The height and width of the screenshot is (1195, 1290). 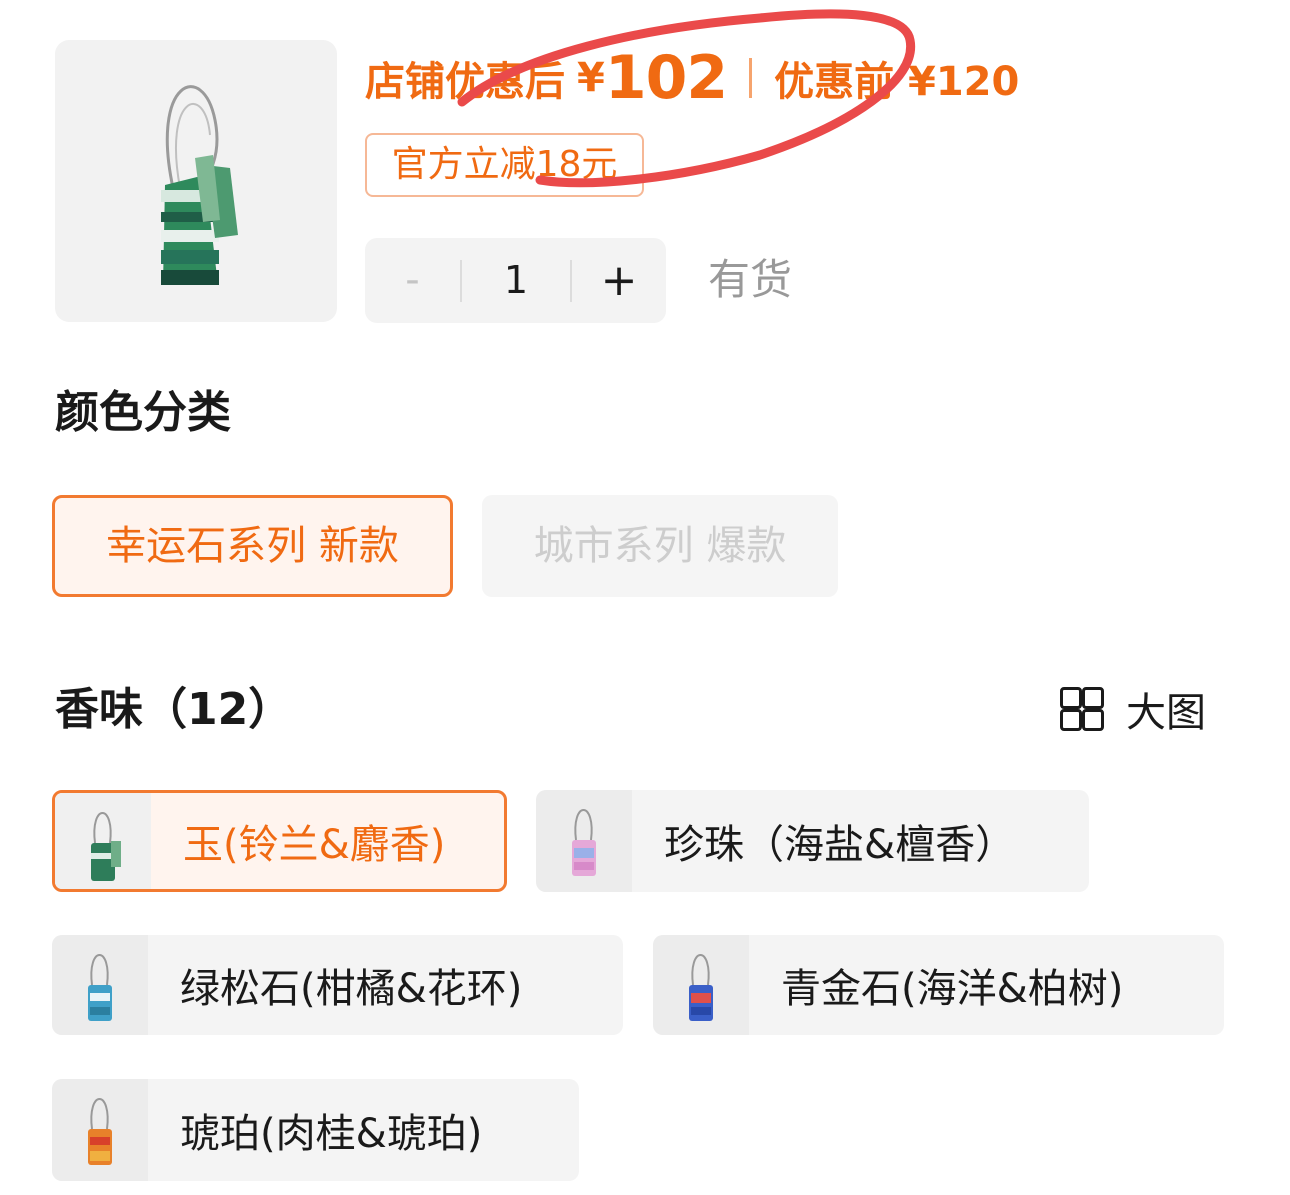 What do you see at coordinates (174, 709) in the screenshot?
I see `scent-section-title: 香味（12）` at bounding box center [174, 709].